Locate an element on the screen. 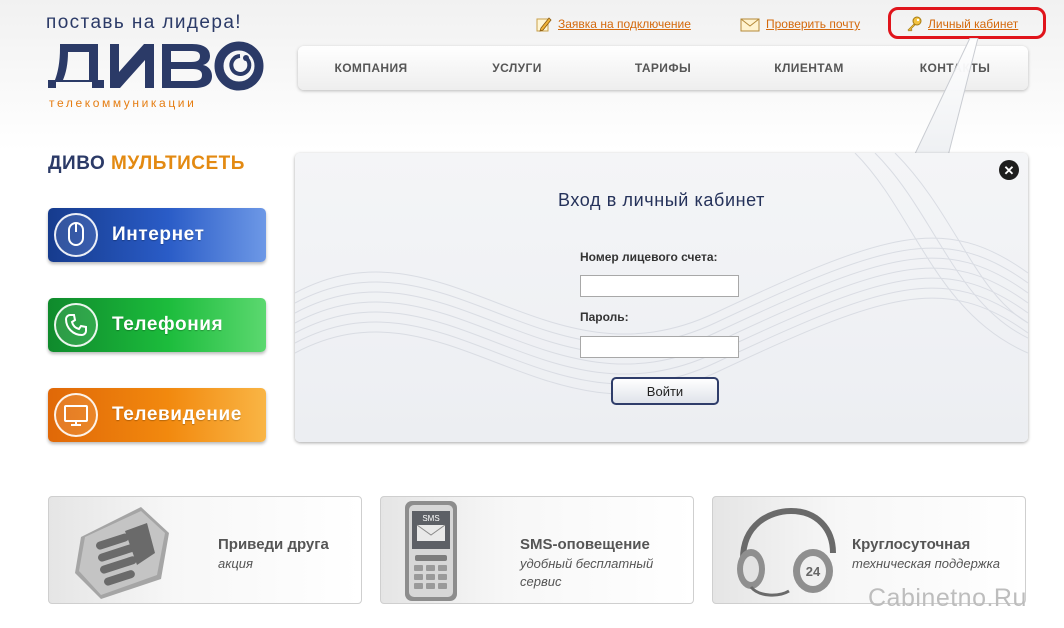 This screenshot has width=1064, height=628. headset-icon: 24 is located at coordinates (786, 552).